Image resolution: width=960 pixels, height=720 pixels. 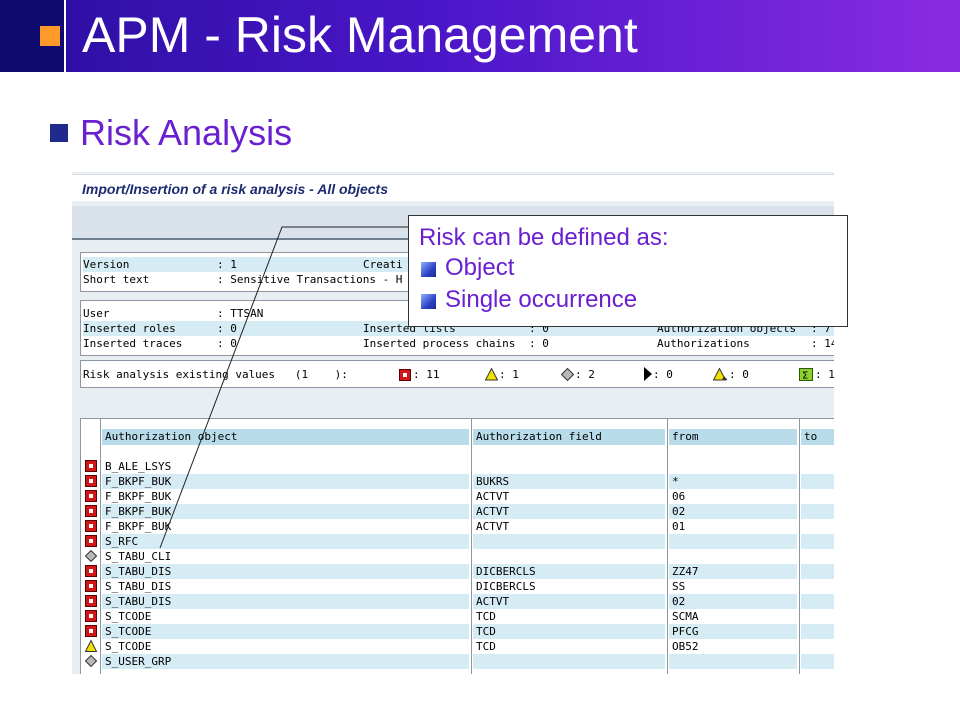 I want to click on inserted-roles-label: Inserted roles, so click(x=129, y=328).